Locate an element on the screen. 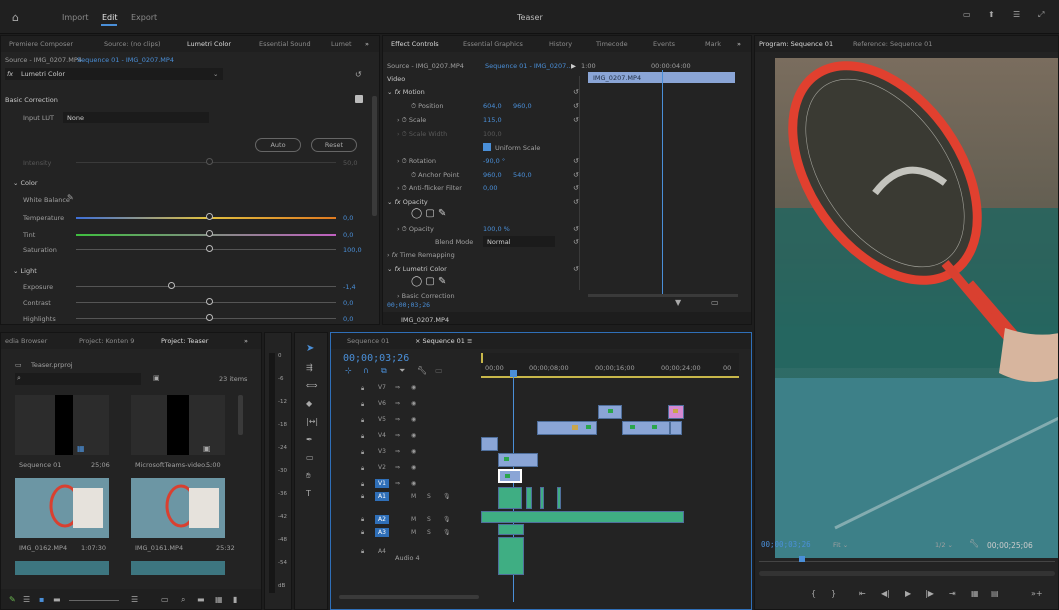 The image size is (1059, 610). fit-dropdown: Fit ⌄ is located at coordinates (840, 545).